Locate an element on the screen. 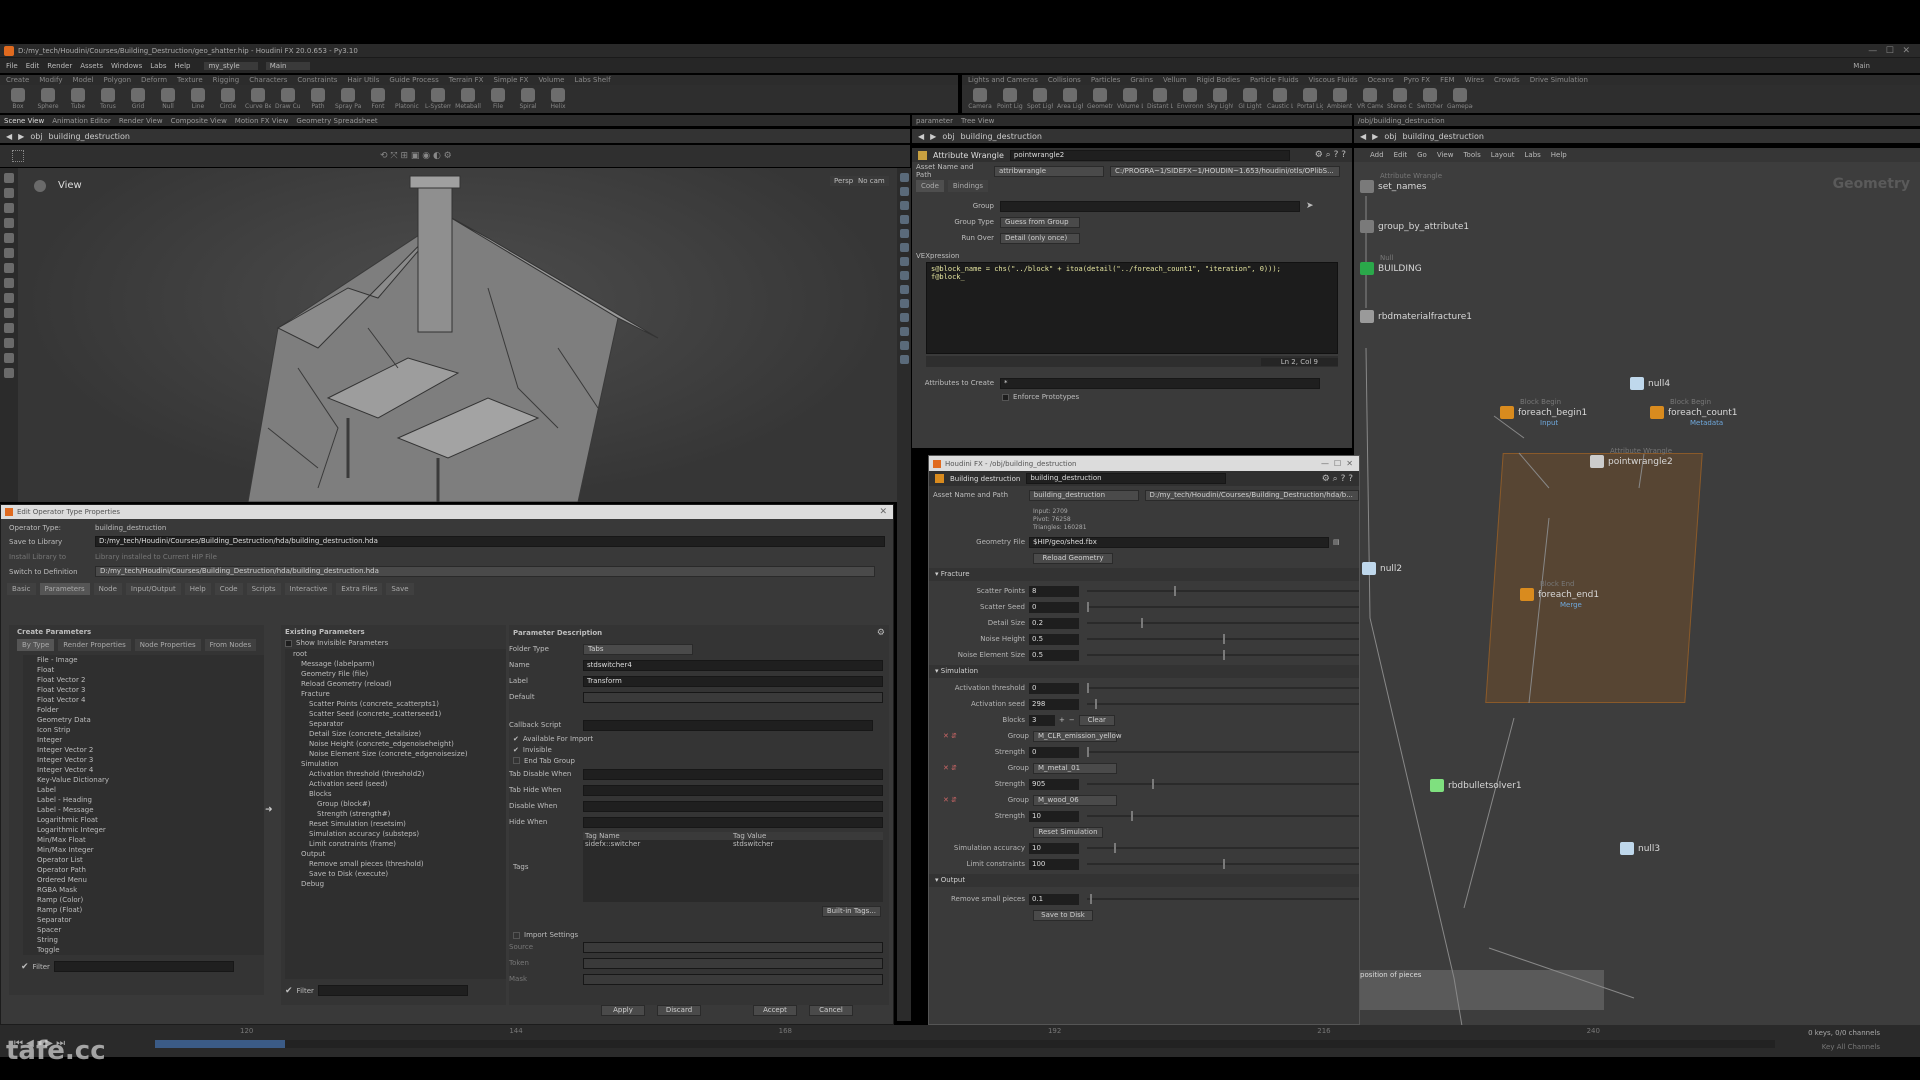 The width and height of the screenshot is (1920, 1080). dialog-tab-save: Save is located at coordinates (400, 589).